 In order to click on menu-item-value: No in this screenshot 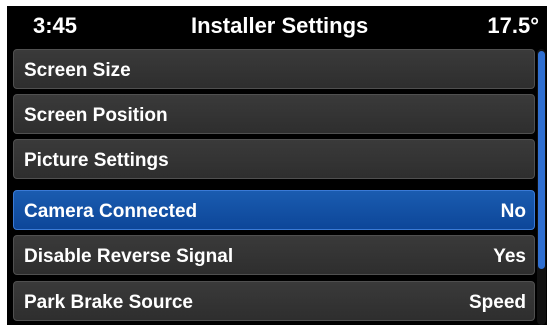, I will do `click(513, 211)`.